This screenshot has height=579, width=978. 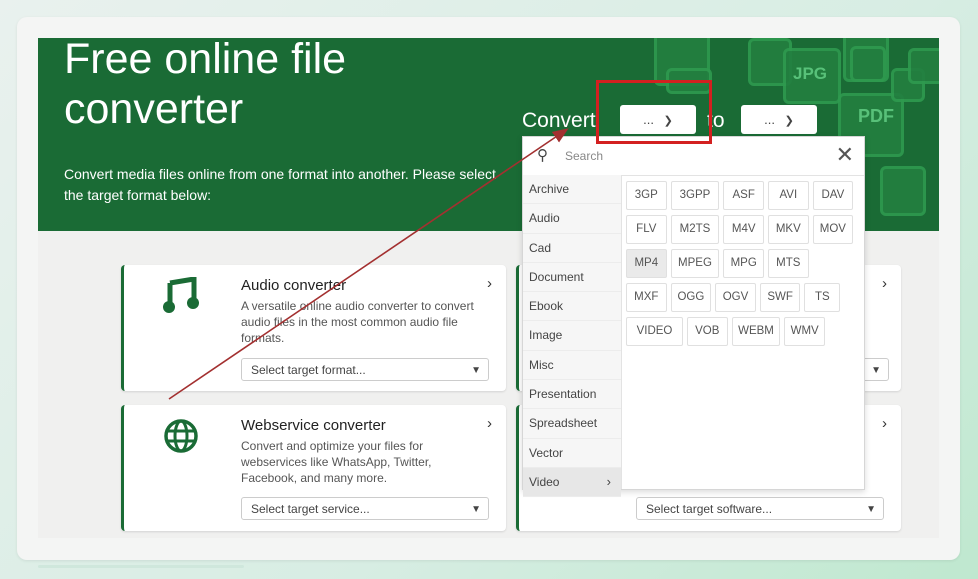 What do you see at coordinates (141, 566) in the screenshot?
I see `progress-line` at bounding box center [141, 566].